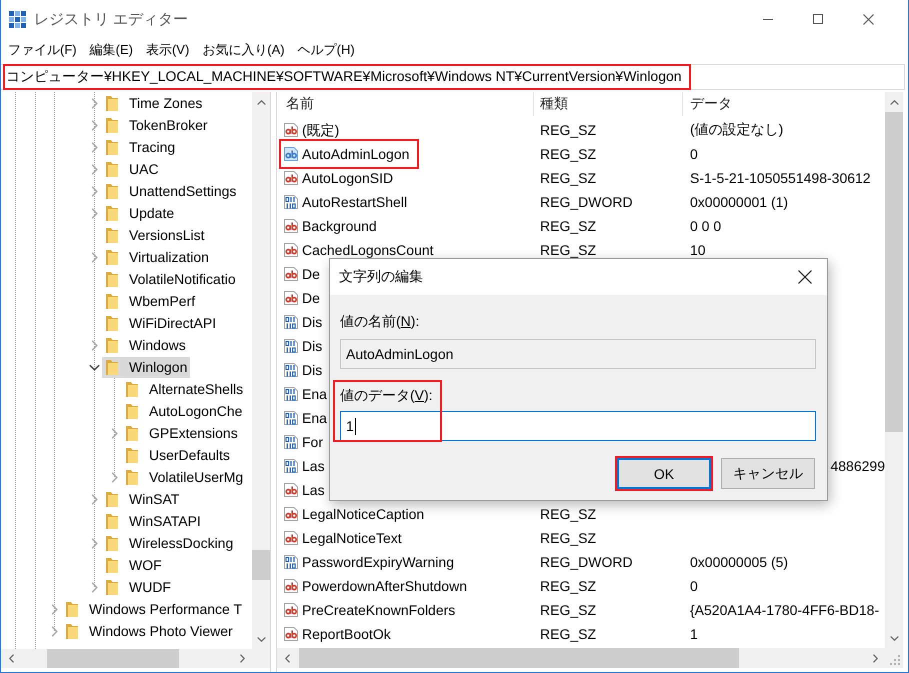 The width and height of the screenshot is (909, 673). What do you see at coordinates (170, 279) in the screenshot?
I see `tree-item: VolatileNotificatio` at bounding box center [170, 279].